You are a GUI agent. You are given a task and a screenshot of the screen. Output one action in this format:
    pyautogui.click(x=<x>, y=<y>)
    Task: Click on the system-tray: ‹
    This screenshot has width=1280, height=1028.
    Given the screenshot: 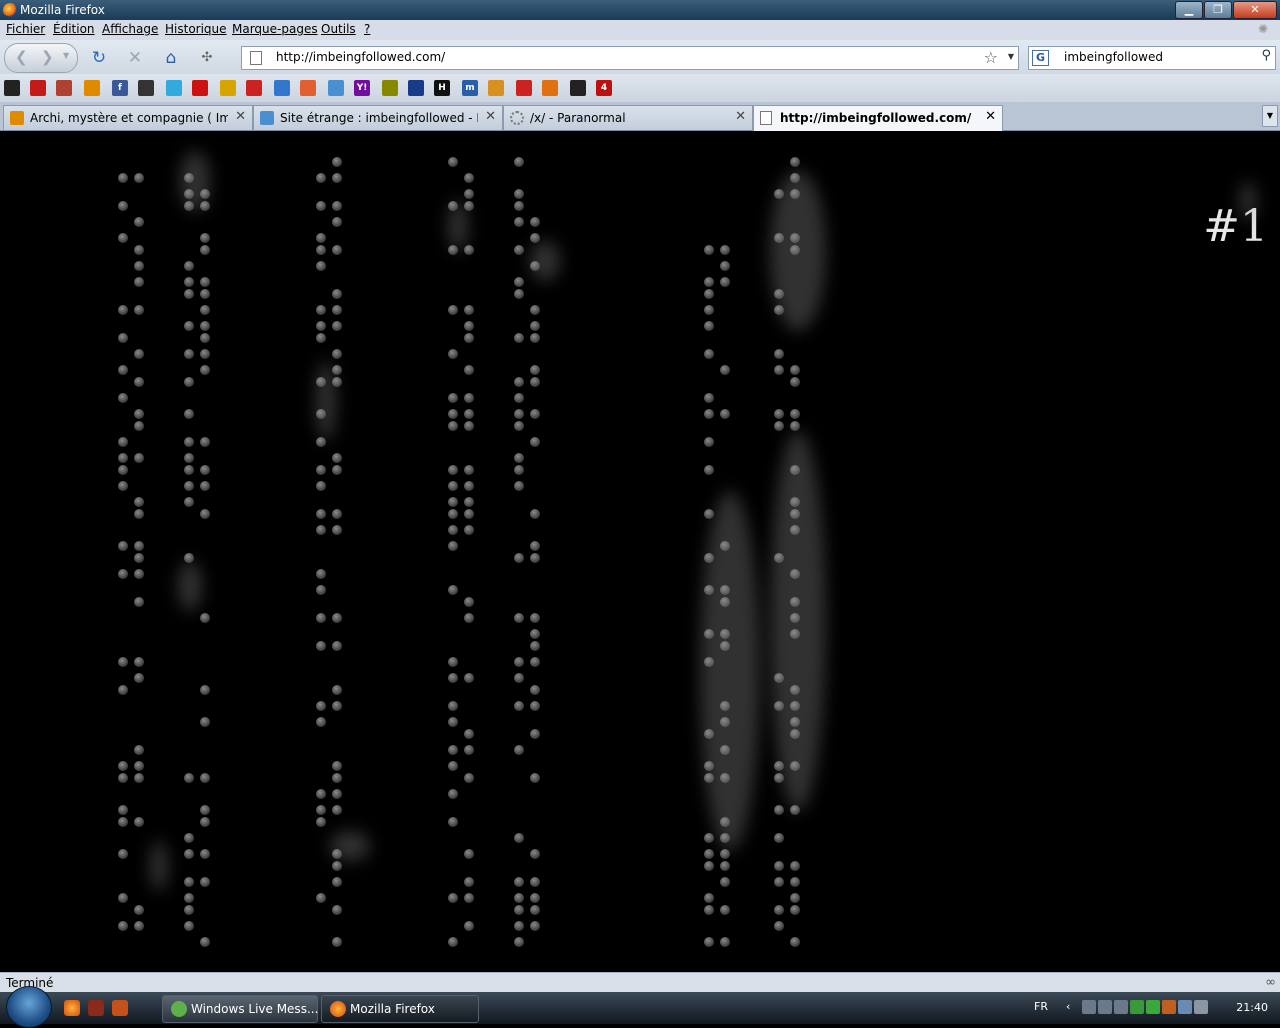 What is the action you would take?
    pyautogui.click(x=1137, y=1007)
    